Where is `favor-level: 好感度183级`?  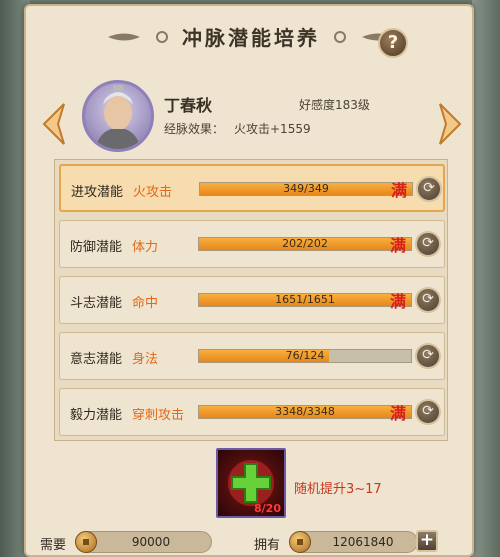
favor-level: 好感度183级 is located at coordinates (334, 105).